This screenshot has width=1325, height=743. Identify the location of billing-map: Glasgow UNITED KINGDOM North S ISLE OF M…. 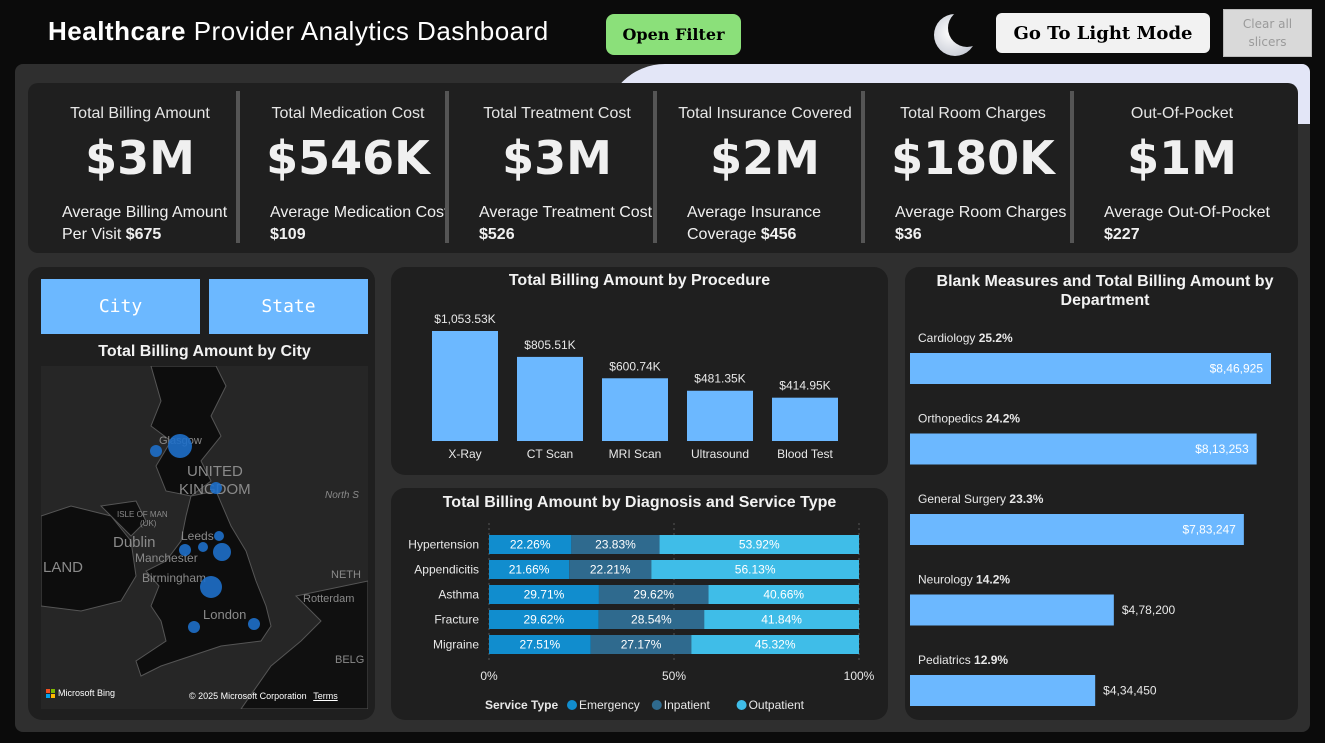
(204, 537).